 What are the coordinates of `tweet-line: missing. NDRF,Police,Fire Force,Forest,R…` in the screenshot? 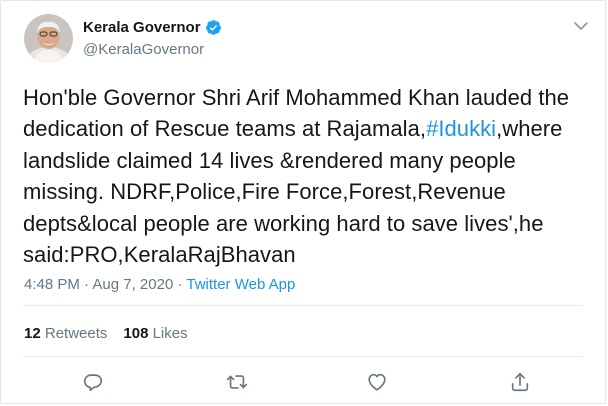 It's located at (310, 191).